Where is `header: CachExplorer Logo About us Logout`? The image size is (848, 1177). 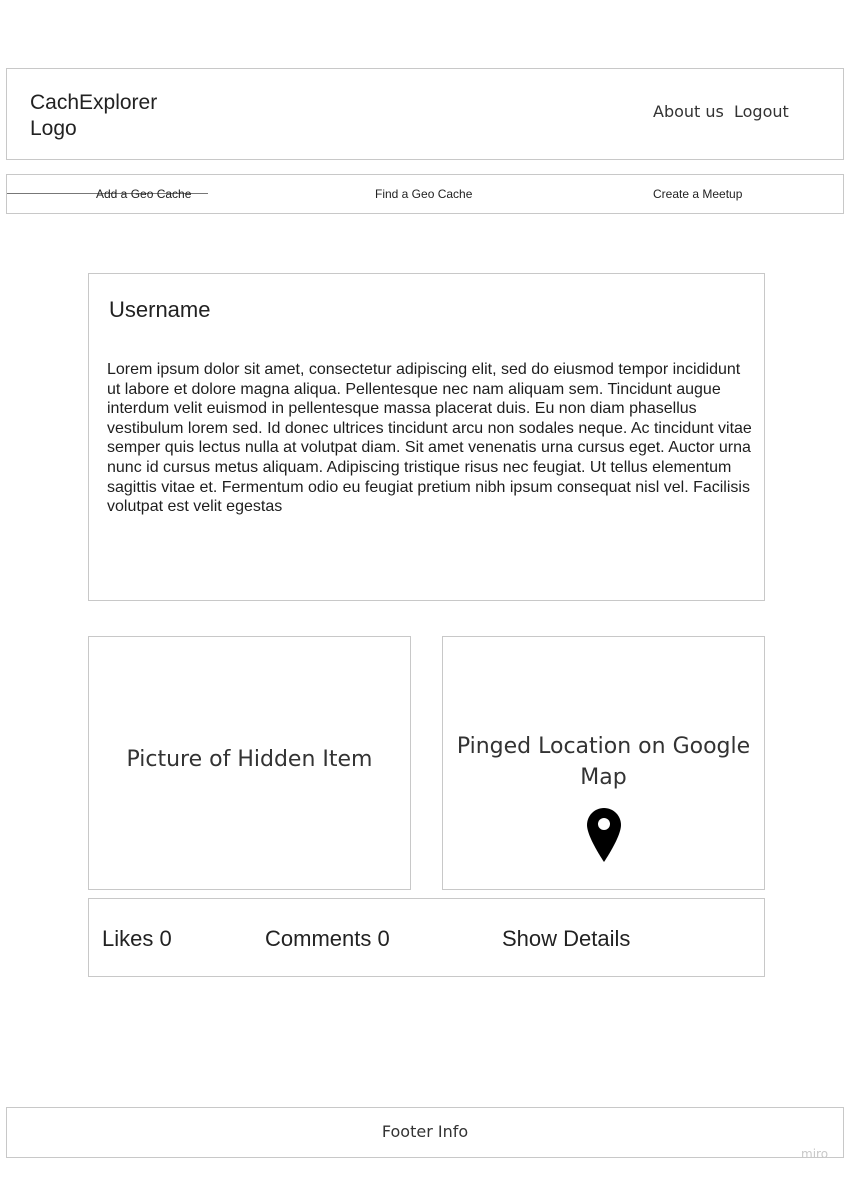 header: CachExplorer Logo About us Logout is located at coordinates (425, 114).